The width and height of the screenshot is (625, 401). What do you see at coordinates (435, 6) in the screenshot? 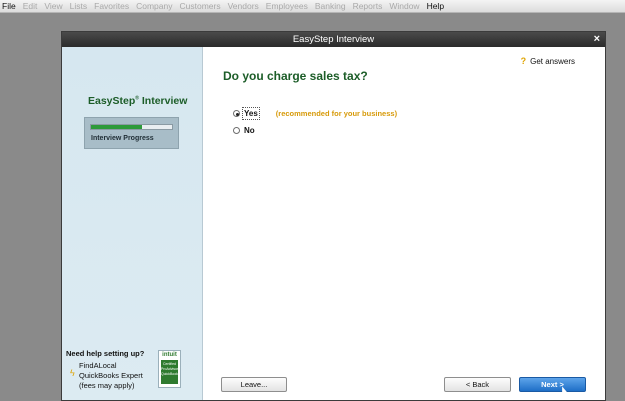
I see `menu-item-help: Help` at bounding box center [435, 6].